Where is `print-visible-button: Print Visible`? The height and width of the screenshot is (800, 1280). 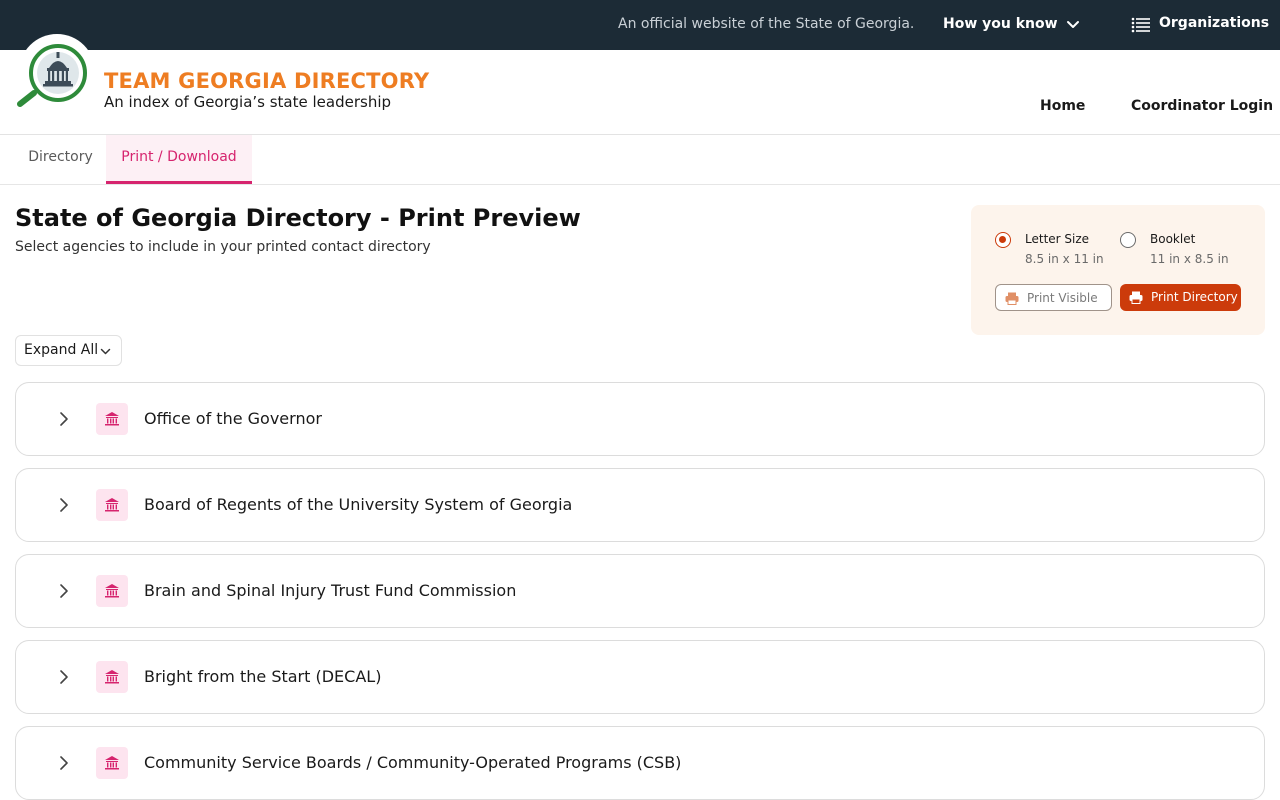
print-visible-button: Print Visible is located at coordinates (1053, 297).